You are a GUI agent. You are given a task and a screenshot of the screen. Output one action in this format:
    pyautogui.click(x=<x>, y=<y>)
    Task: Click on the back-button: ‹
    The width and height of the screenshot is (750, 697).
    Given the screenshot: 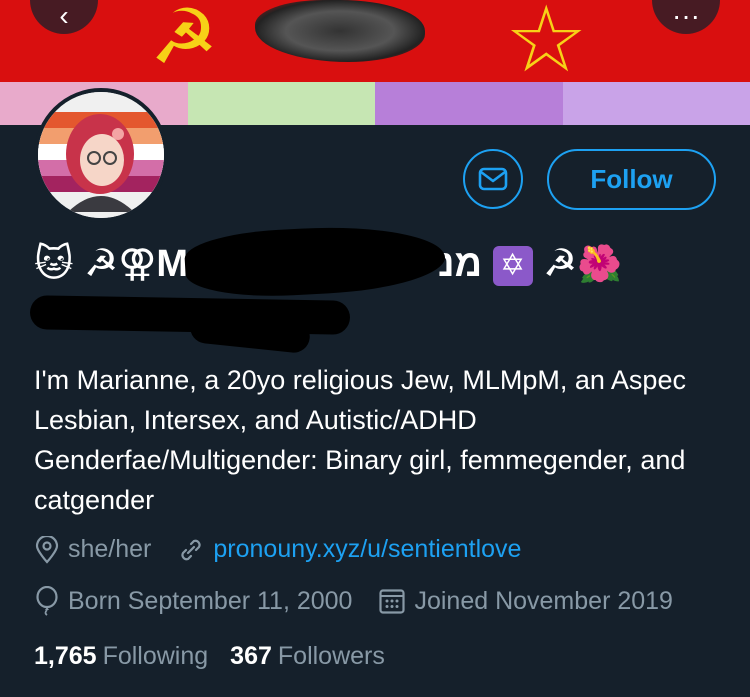 What is the action you would take?
    pyautogui.click(x=64, y=17)
    